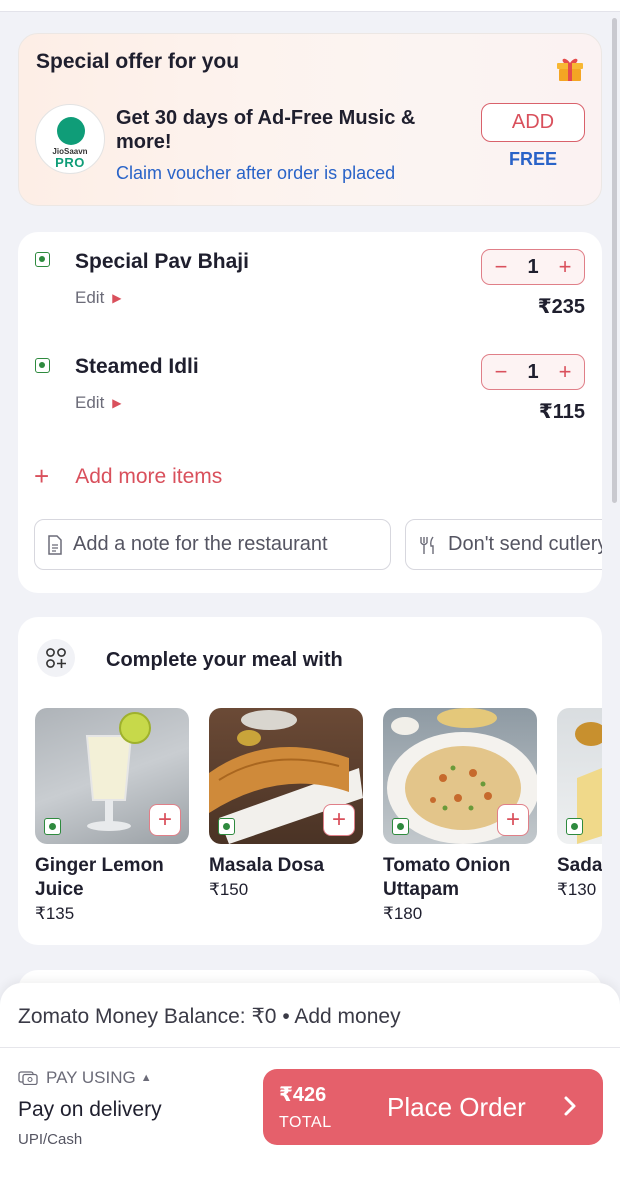  Describe the element at coordinates (137, 366) in the screenshot. I see `item-name: Steamed Idli` at that location.